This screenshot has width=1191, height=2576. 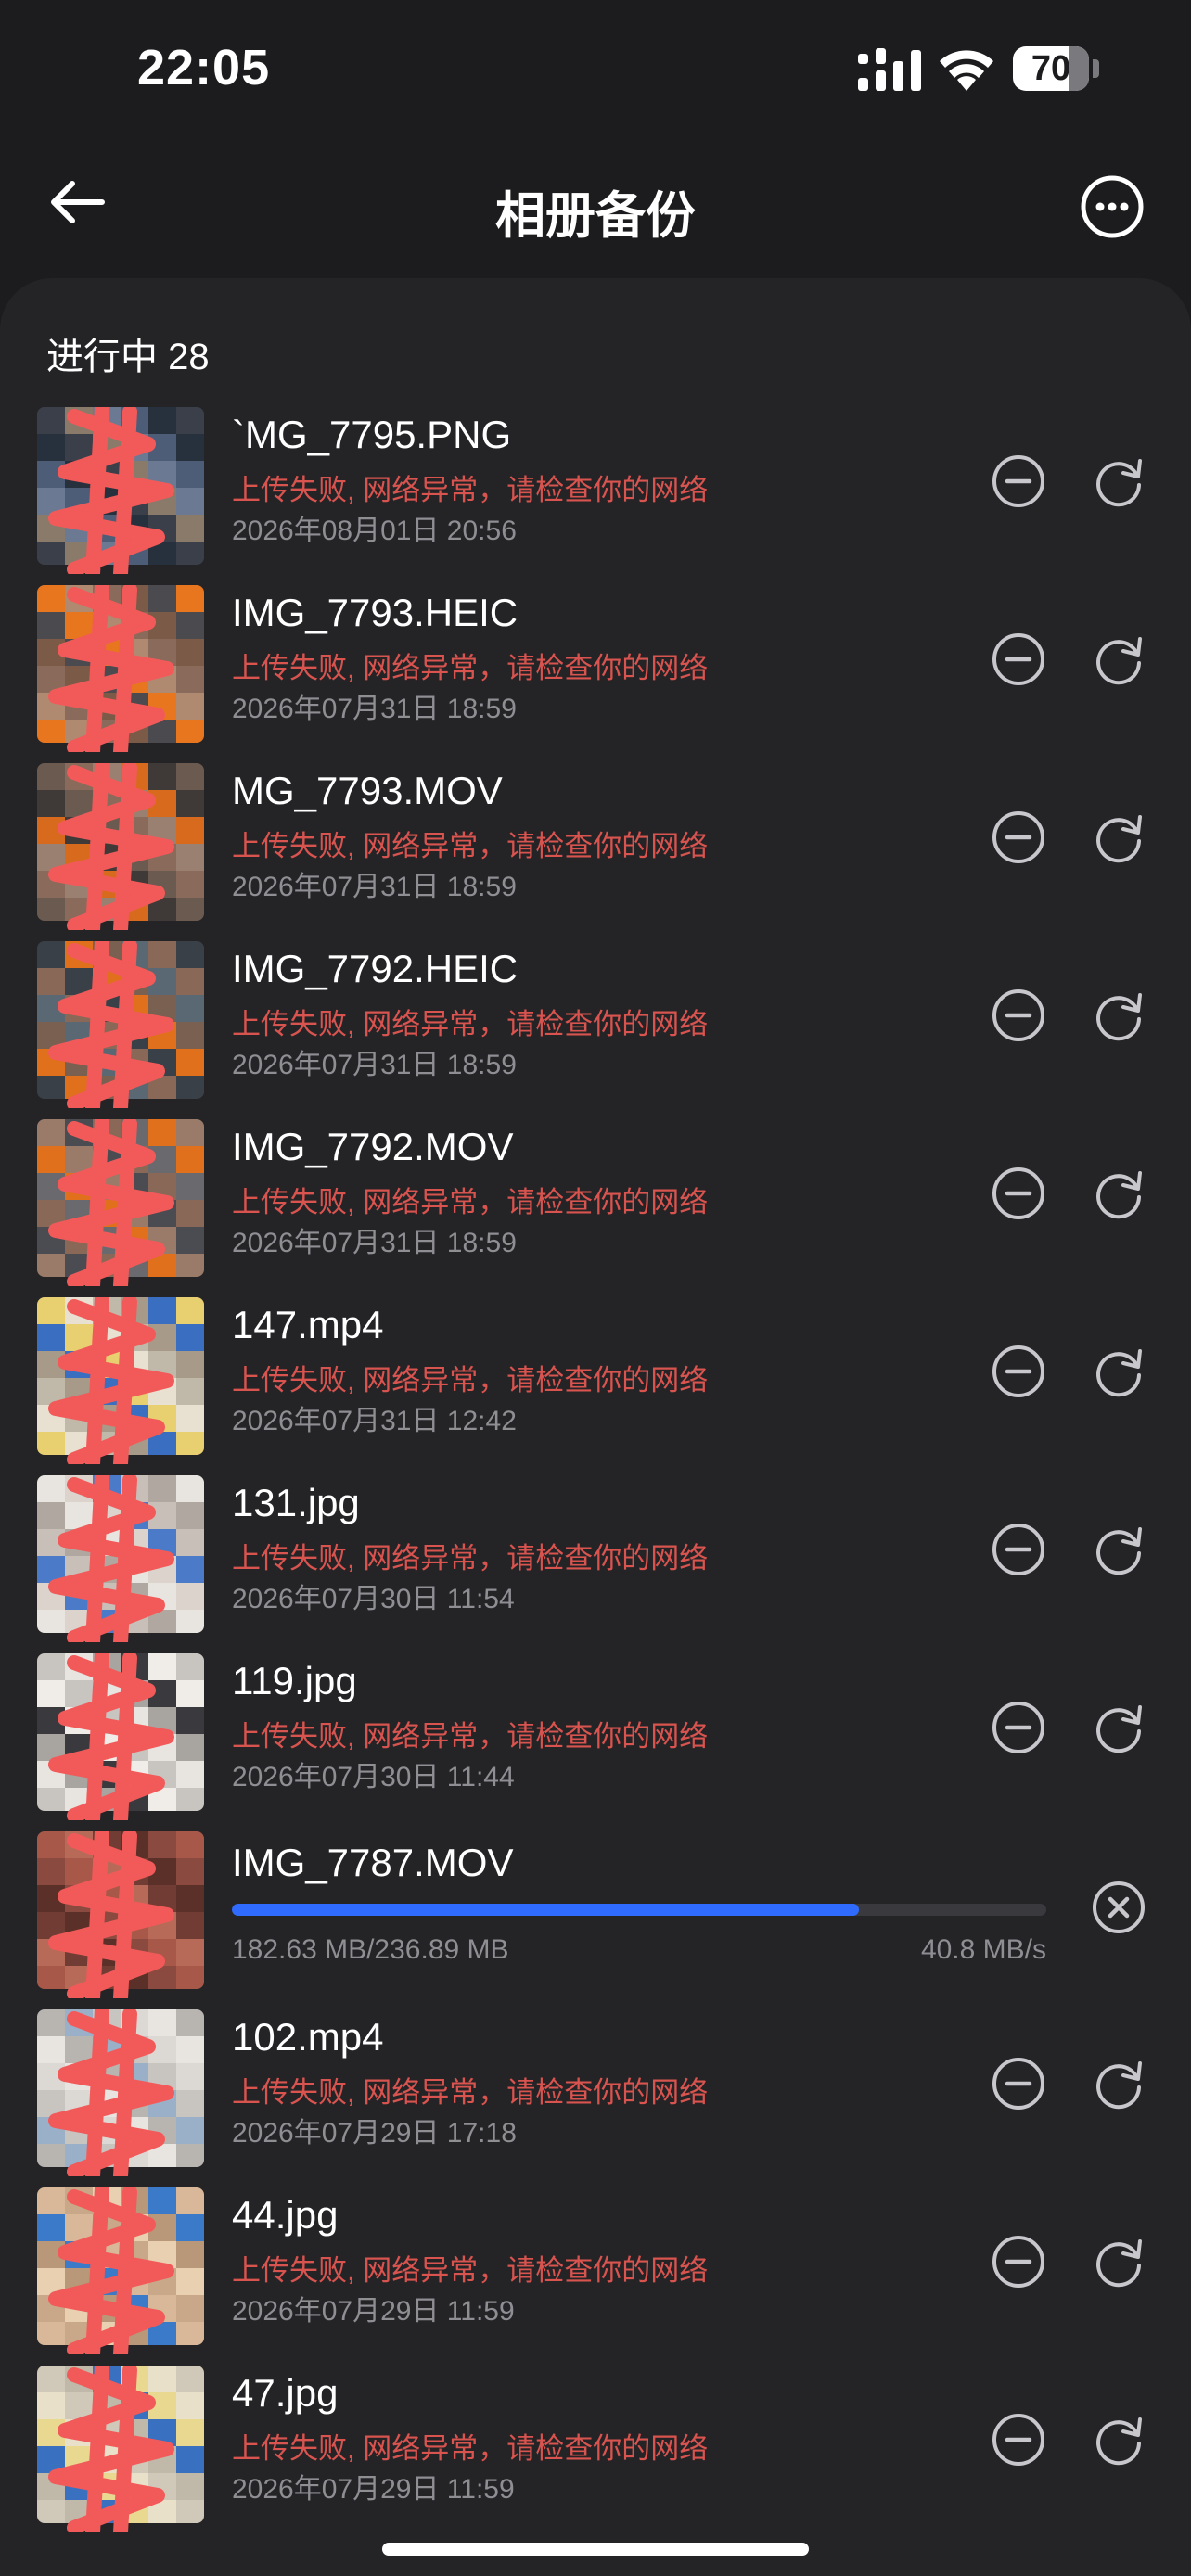 I want to click on battery-icon: 70, so click(x=1051, y=68).